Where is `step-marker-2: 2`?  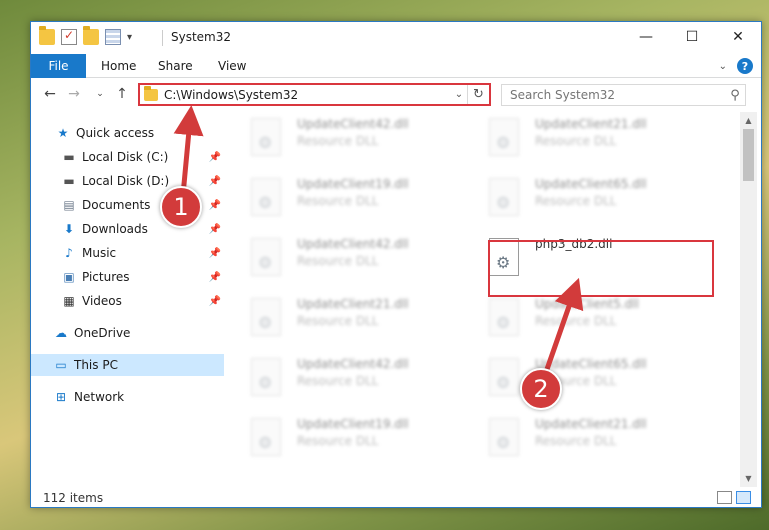
step-marker-2: 2 is located at coordinates (541, 389).